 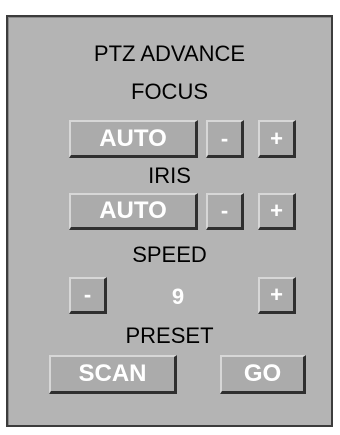 I want to click on preset-go-button: GO, so click(x=263, y=374).